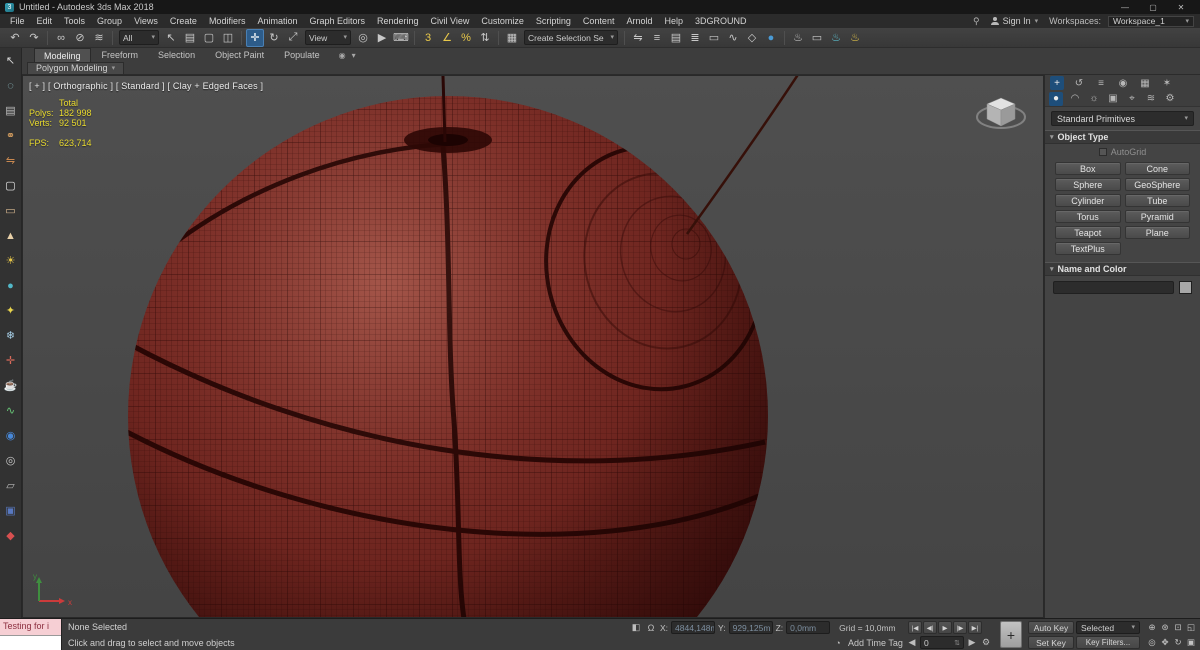 The image size is (1200, 650). Describe the element at coordinates (1157, 184) in the screenshot. I see `primitive-button-geosphere: GeoSphere` at that location.